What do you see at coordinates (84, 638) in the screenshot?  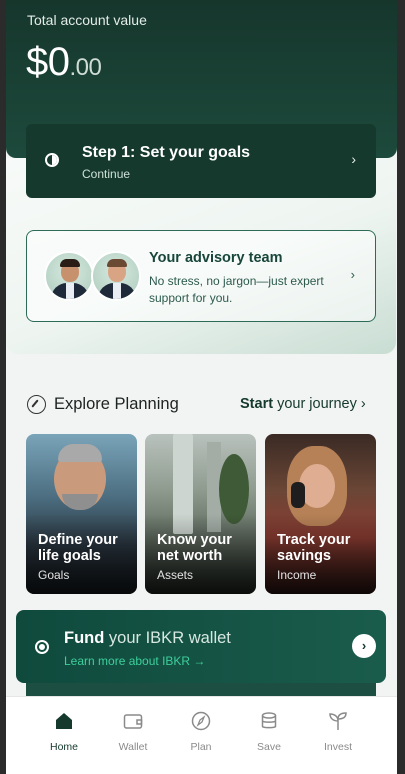 I see `fund-bold: Fund` at bounding box center [84, 638].